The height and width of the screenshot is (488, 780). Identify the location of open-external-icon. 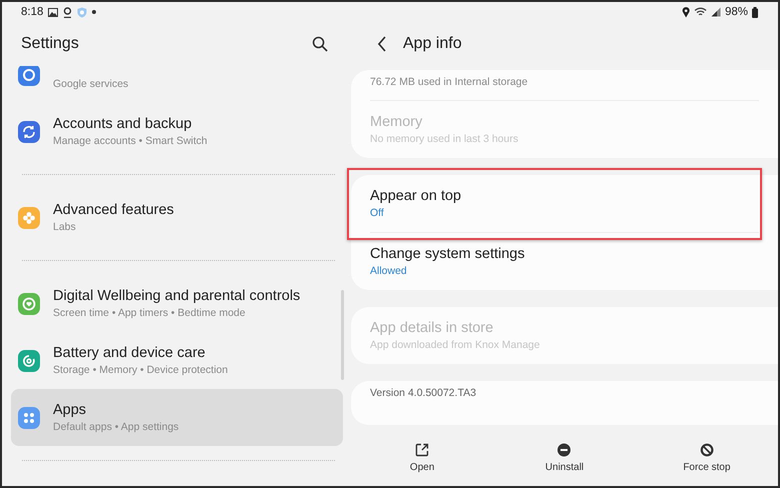
(422, 449).